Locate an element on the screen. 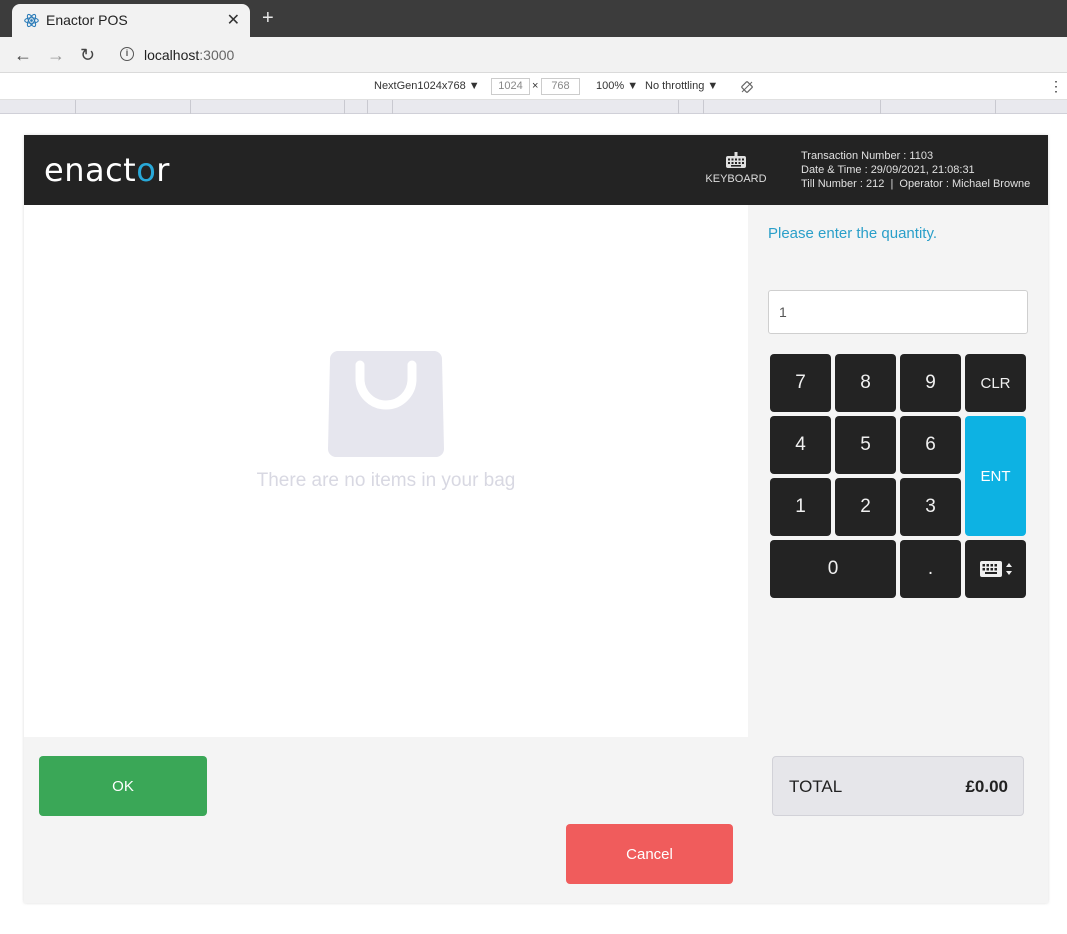 The height and width of the screenshot is (934, 1067). tab-title: Enactor POS is located at coordinates (87, 20).